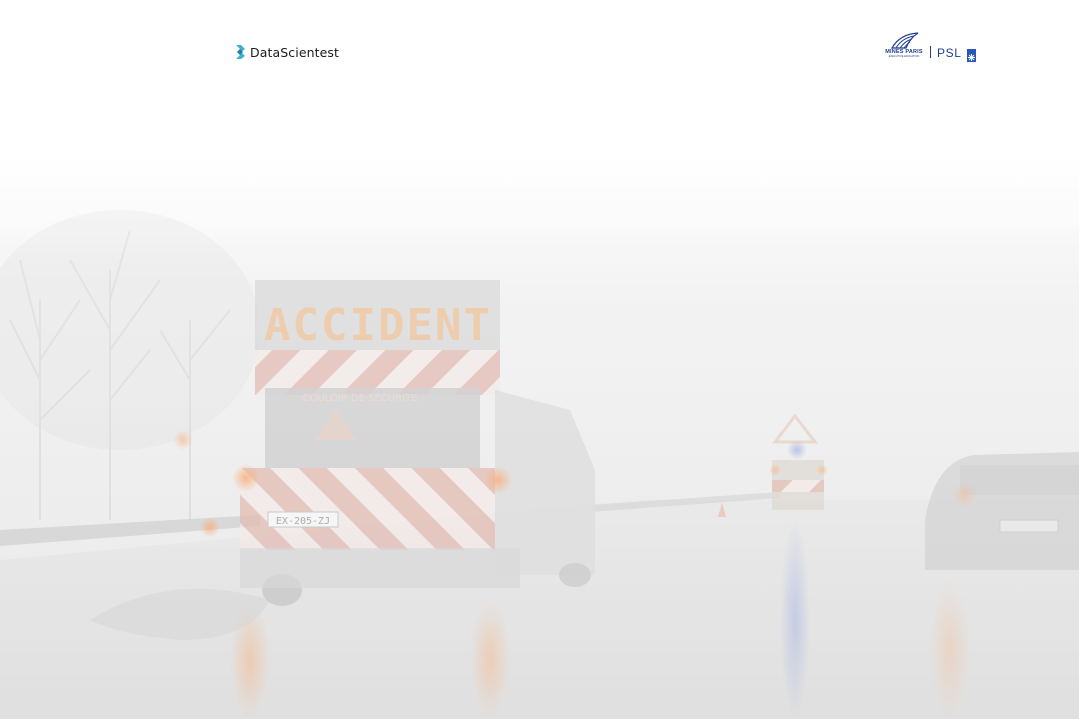  I want to click on datascientest-logo: DataScientest, so click(286, 52).